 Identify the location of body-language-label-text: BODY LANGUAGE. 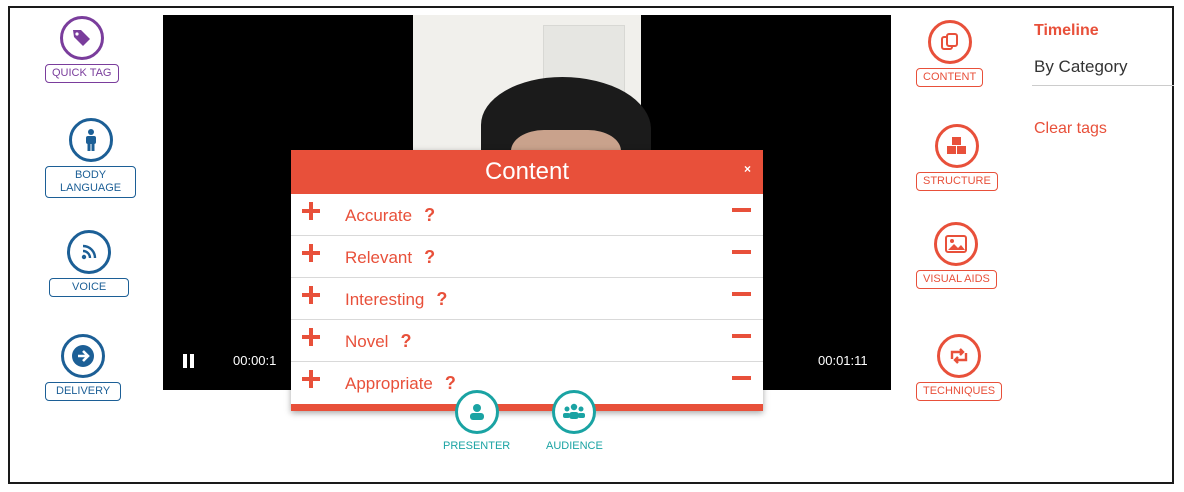
(91, 181).